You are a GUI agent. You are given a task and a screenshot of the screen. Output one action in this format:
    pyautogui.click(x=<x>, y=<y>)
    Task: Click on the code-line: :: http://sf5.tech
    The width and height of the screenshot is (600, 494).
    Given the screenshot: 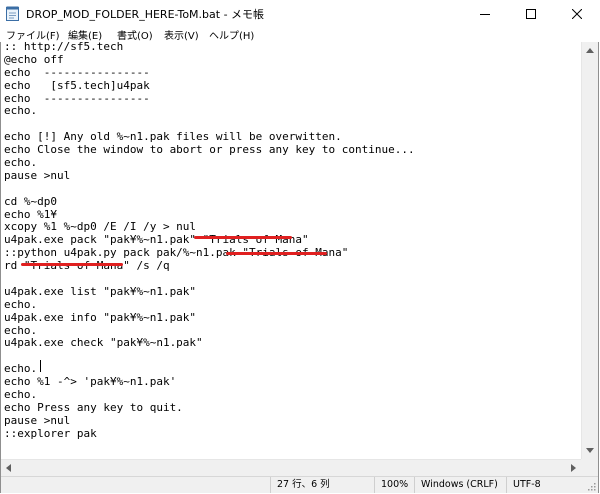 What is the action you would take?
    pyautogui.click(x=64, y=47)
    